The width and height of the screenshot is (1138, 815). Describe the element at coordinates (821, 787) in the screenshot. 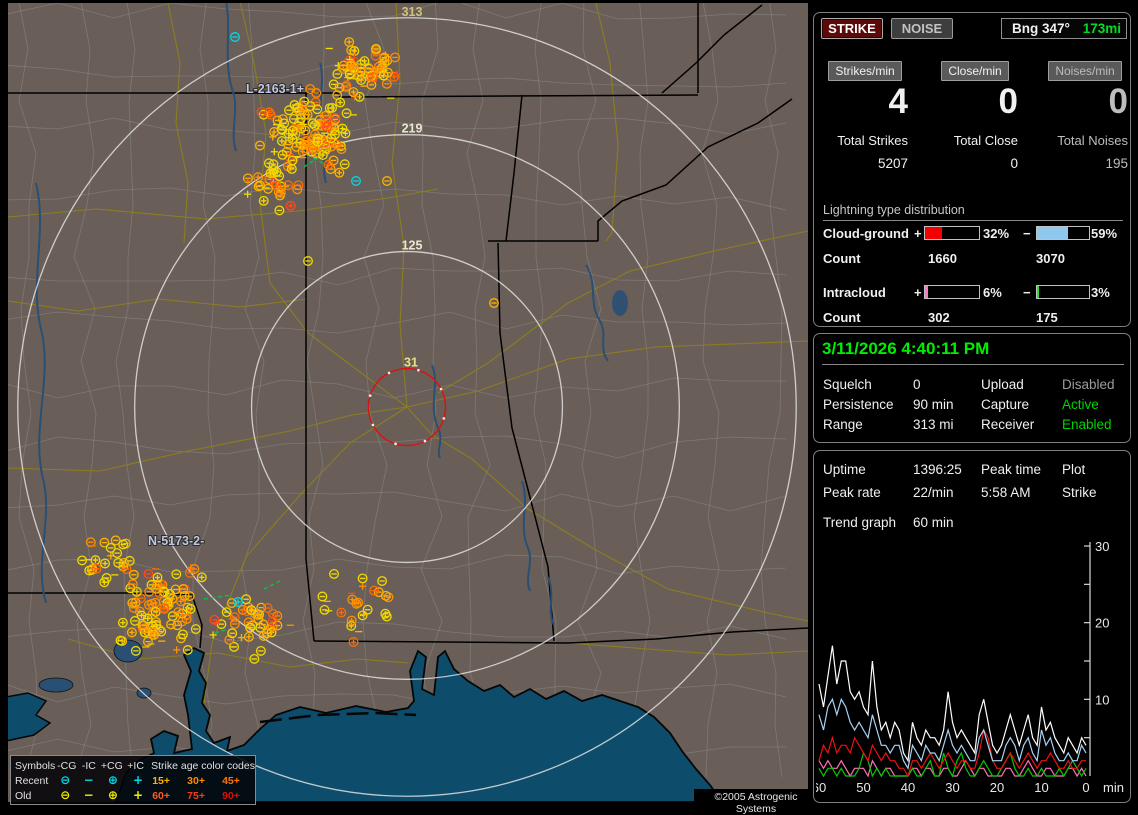

I see `svg-text: 60` at that location.